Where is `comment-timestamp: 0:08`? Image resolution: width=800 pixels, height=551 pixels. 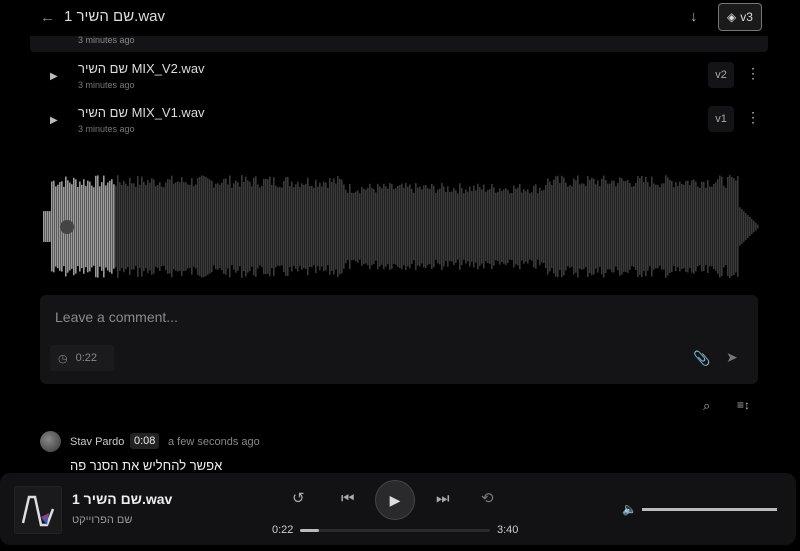 comment-timestamp: 0:08 is located at coordinates (145, 441).